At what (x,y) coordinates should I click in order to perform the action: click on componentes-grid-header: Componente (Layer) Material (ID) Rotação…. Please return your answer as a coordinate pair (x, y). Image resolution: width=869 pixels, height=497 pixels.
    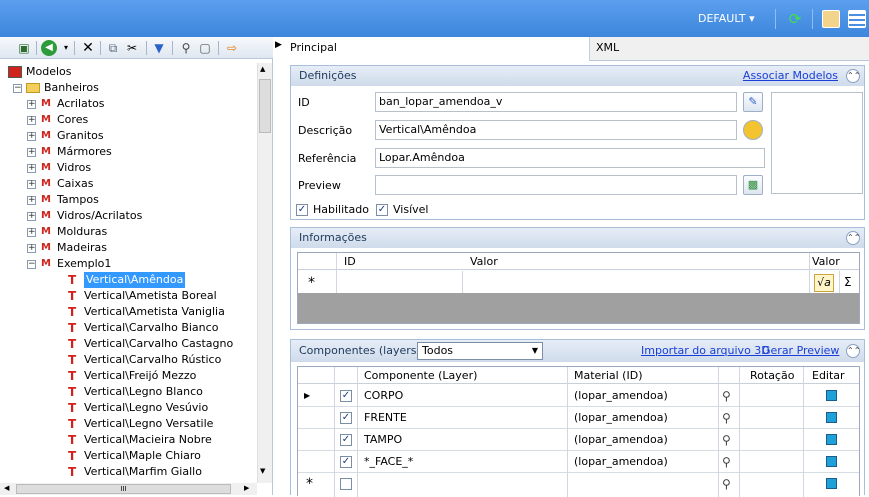
    Looking at the image, I should click on (578, 375).